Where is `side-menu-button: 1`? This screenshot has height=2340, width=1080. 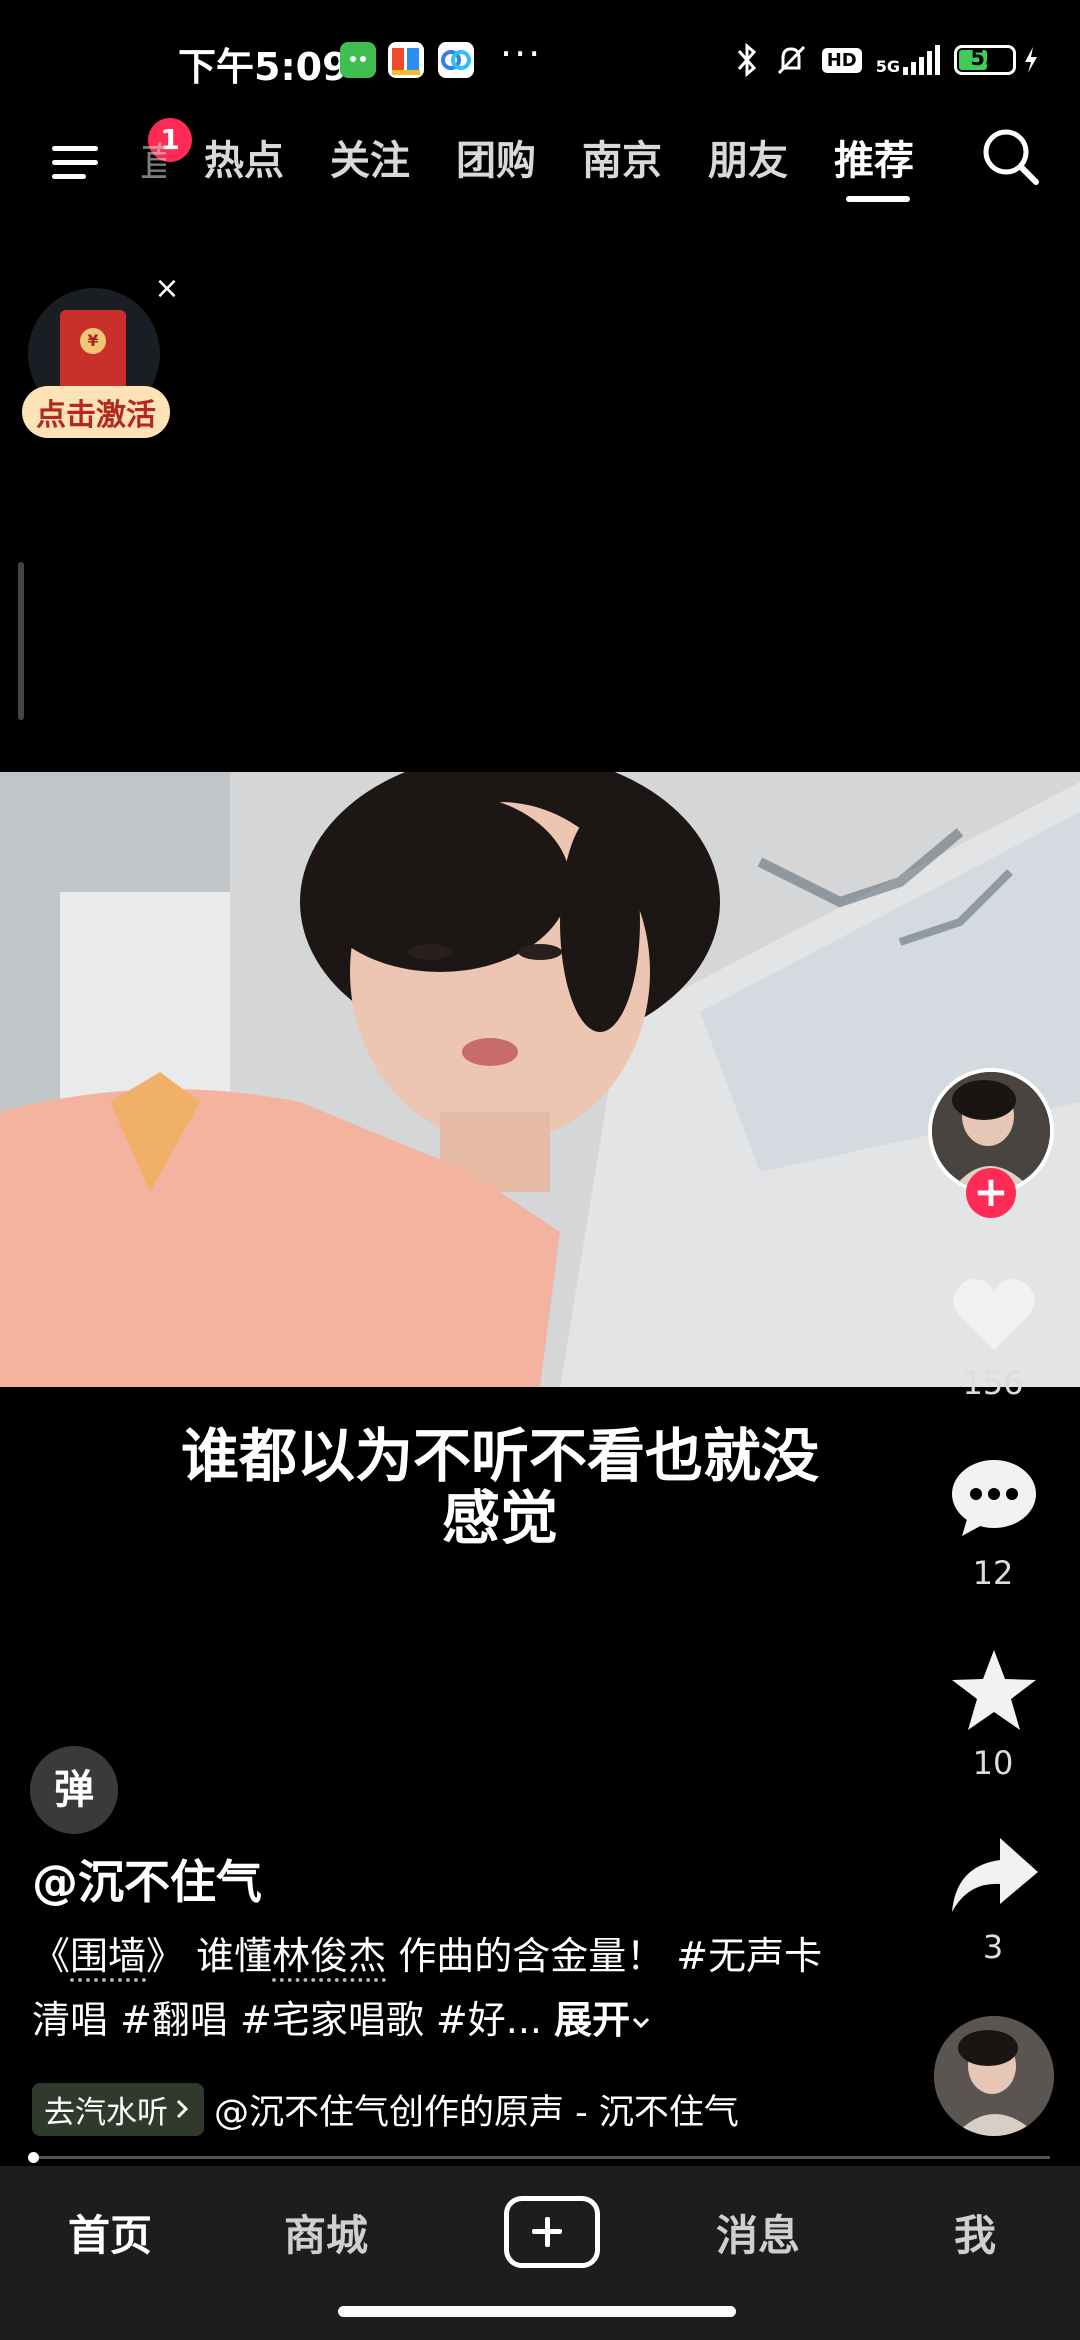 side-menu-button: 1 is located at coordinates (121, 155).